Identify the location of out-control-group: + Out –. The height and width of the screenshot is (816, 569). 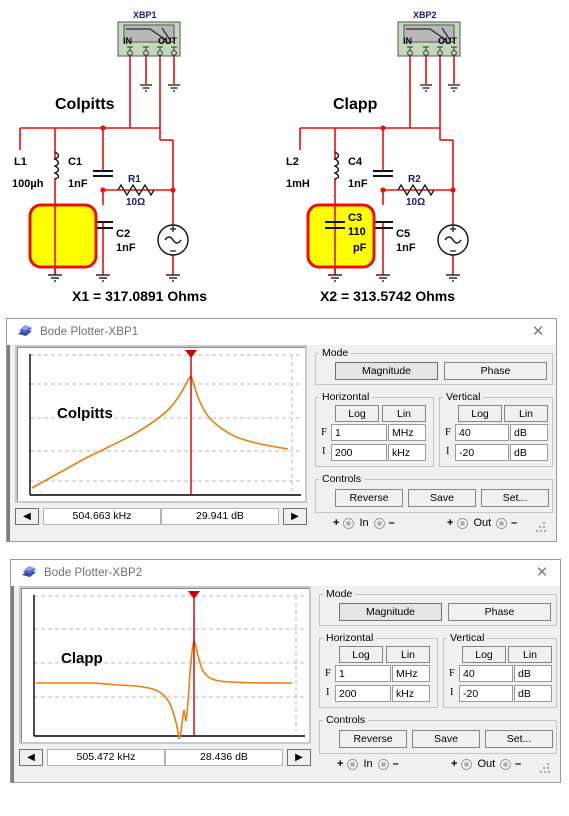
(482, 523).